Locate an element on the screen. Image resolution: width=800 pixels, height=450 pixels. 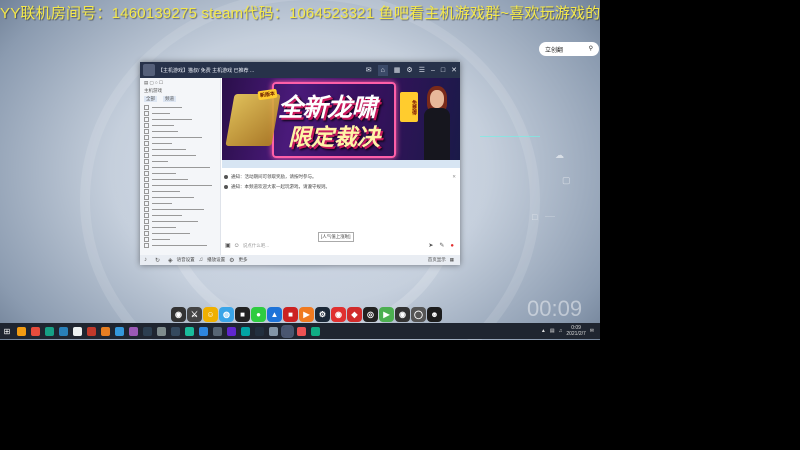
app-icon: ⚔ is located at coordinates (194, 314).